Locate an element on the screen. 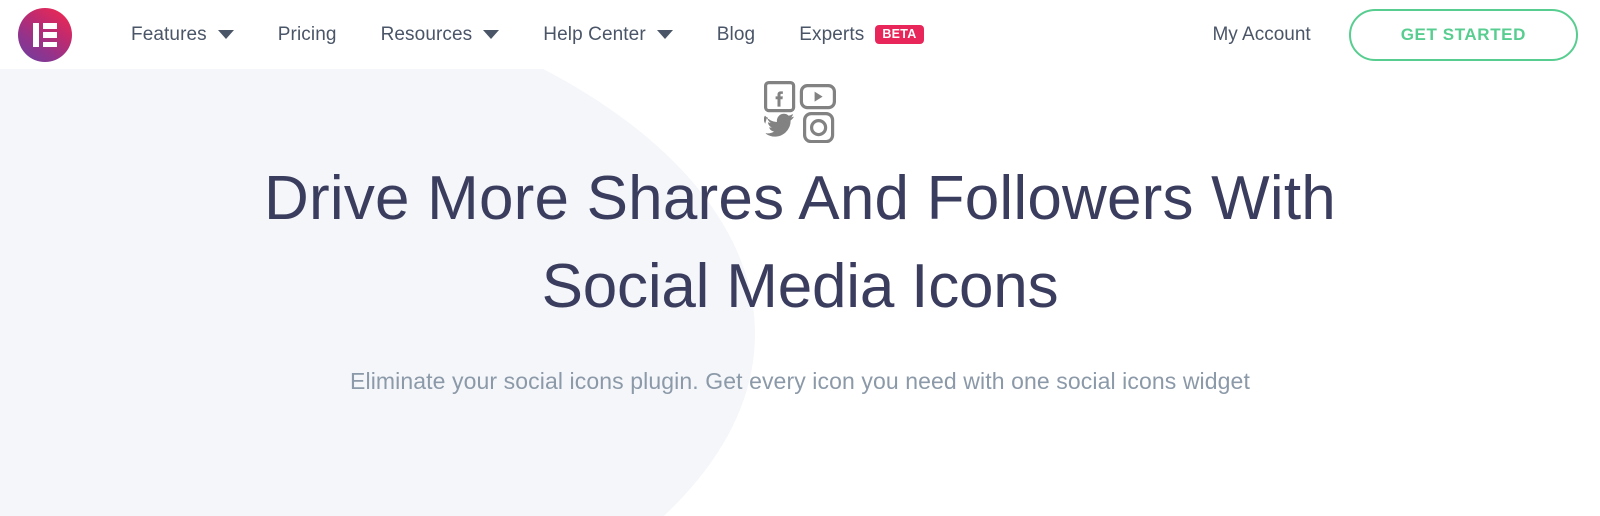  logo-bar-bottom is located at coordinates (50, 44).